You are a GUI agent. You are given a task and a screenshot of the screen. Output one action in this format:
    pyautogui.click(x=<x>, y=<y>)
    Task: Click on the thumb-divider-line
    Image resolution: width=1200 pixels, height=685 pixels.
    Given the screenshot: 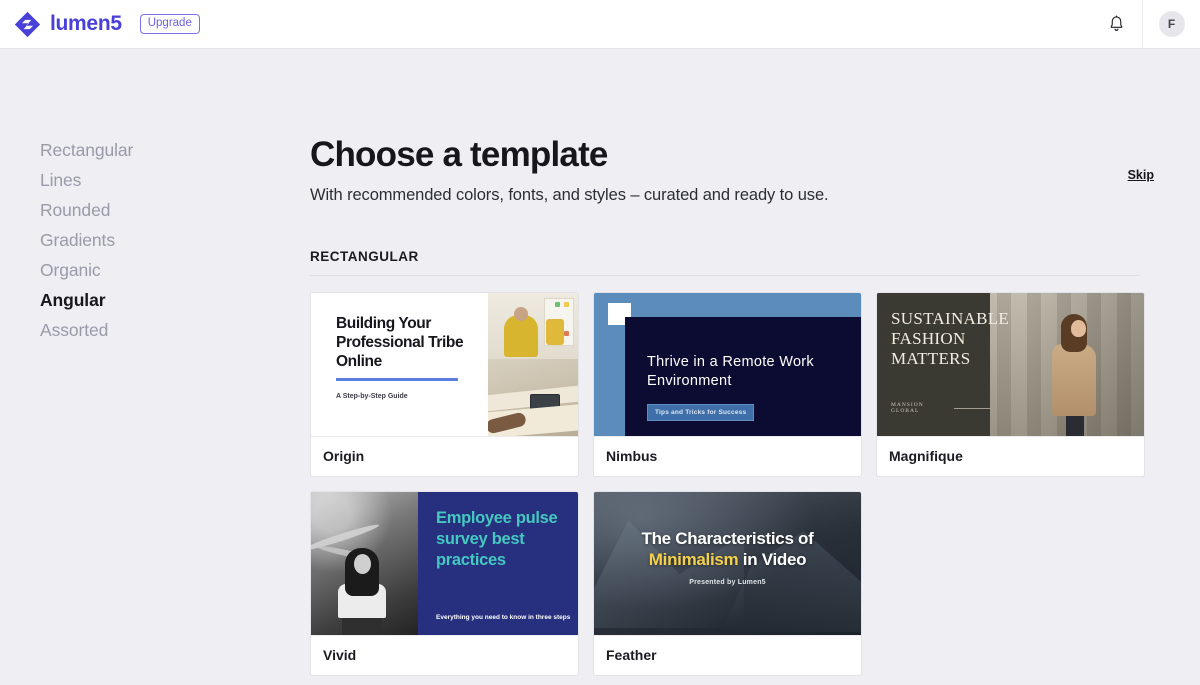 What is the action you would take?
    pyautogui.click(x=972, y=408)
    